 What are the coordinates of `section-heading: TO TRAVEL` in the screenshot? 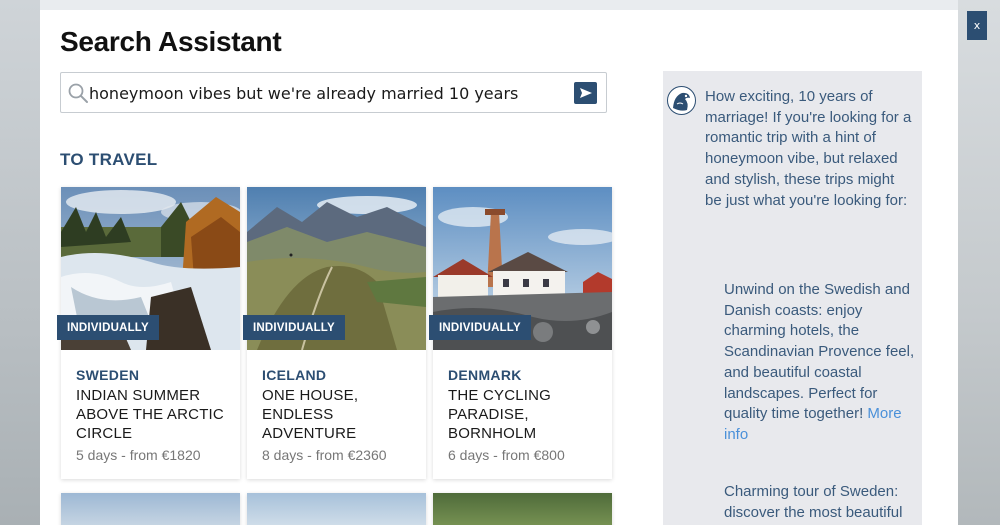 It's located at (109, 159).